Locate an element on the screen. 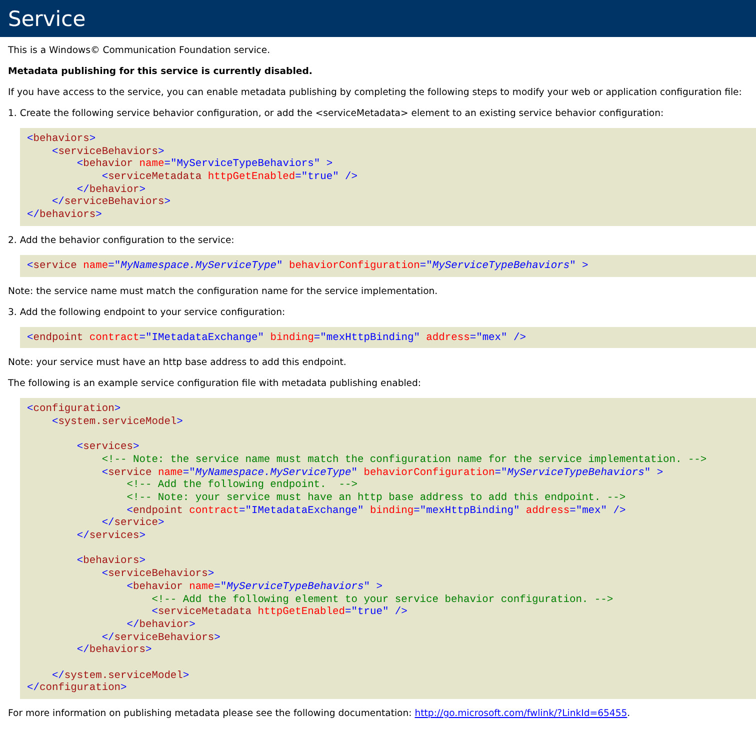  code-line: </configuration> is located at coordinates (77, 688).